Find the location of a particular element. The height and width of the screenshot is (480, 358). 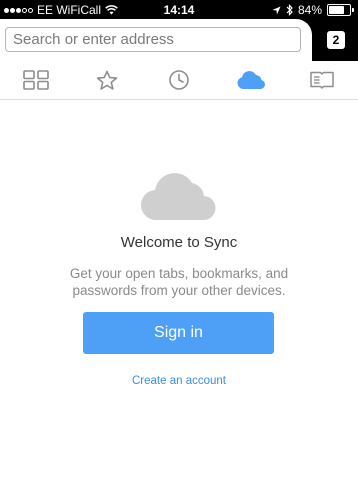

bluetooth-icon is located at coordinates (289, 10).